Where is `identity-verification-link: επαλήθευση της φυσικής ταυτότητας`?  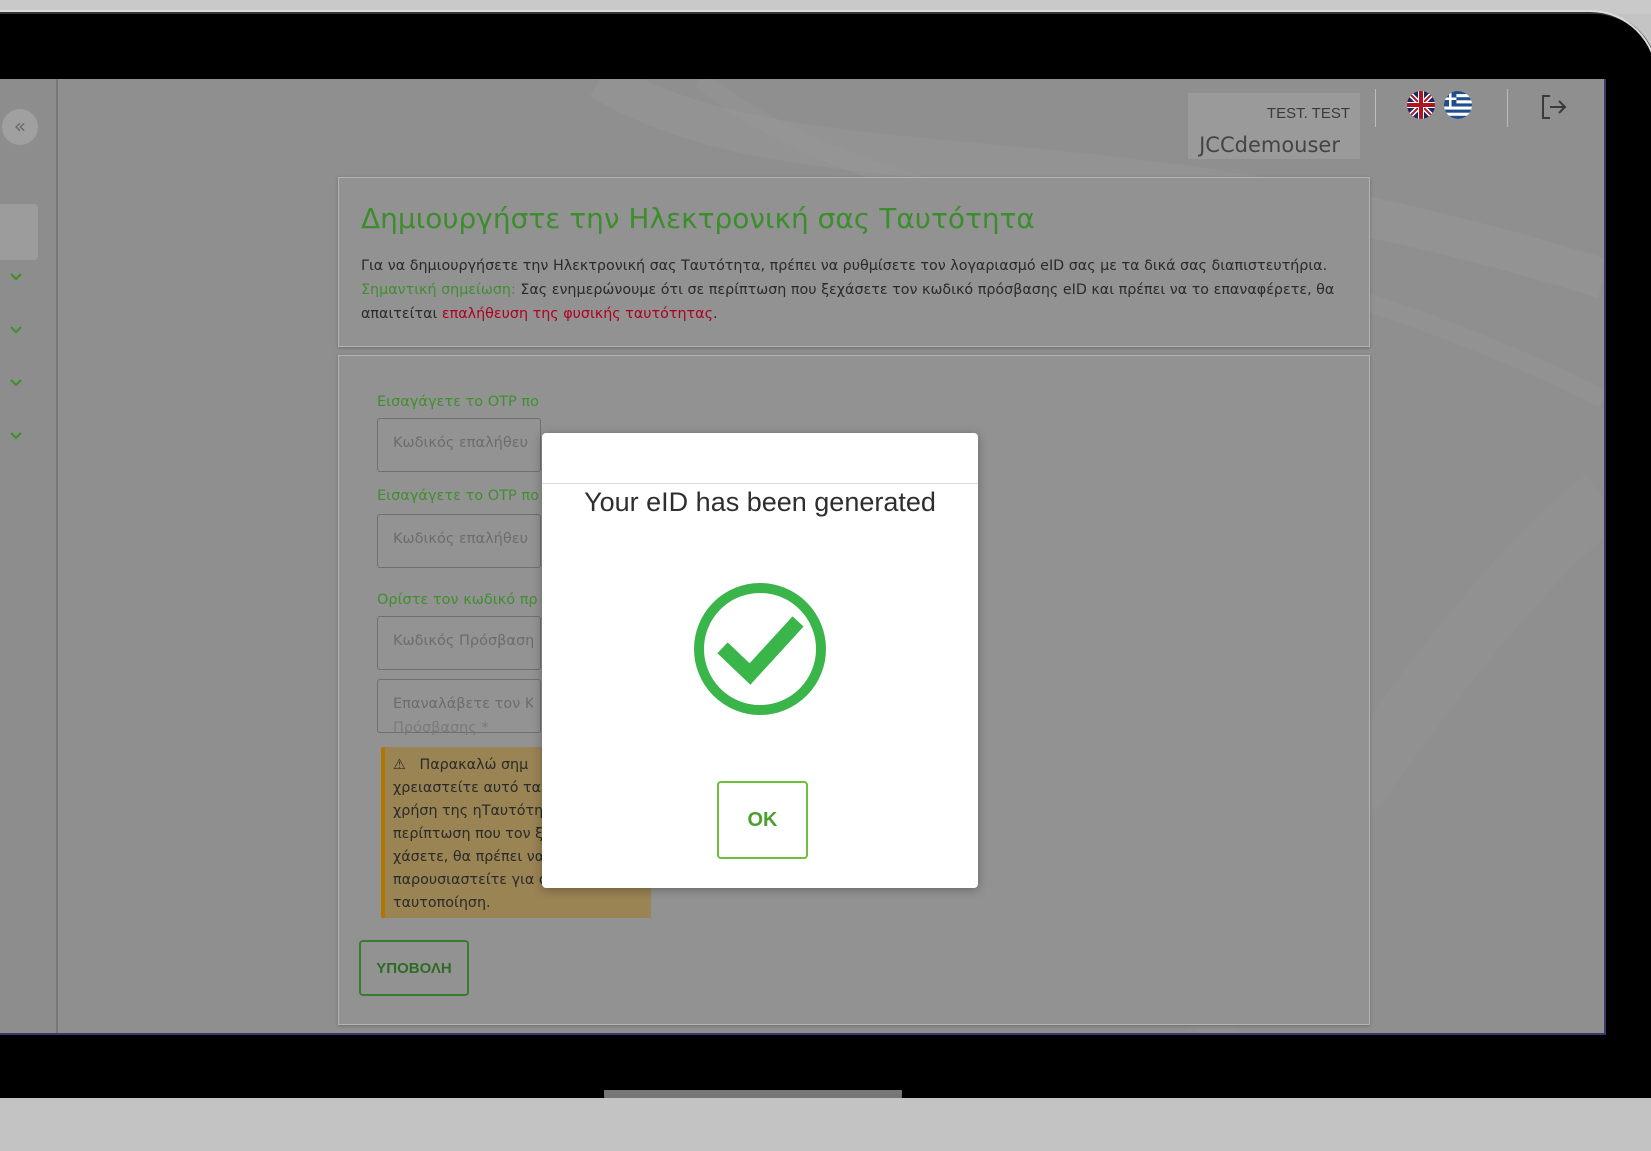 identity-verification-link: επαλήθευση της φυσικής ταυτότητας is located at coordinates (577, 314).